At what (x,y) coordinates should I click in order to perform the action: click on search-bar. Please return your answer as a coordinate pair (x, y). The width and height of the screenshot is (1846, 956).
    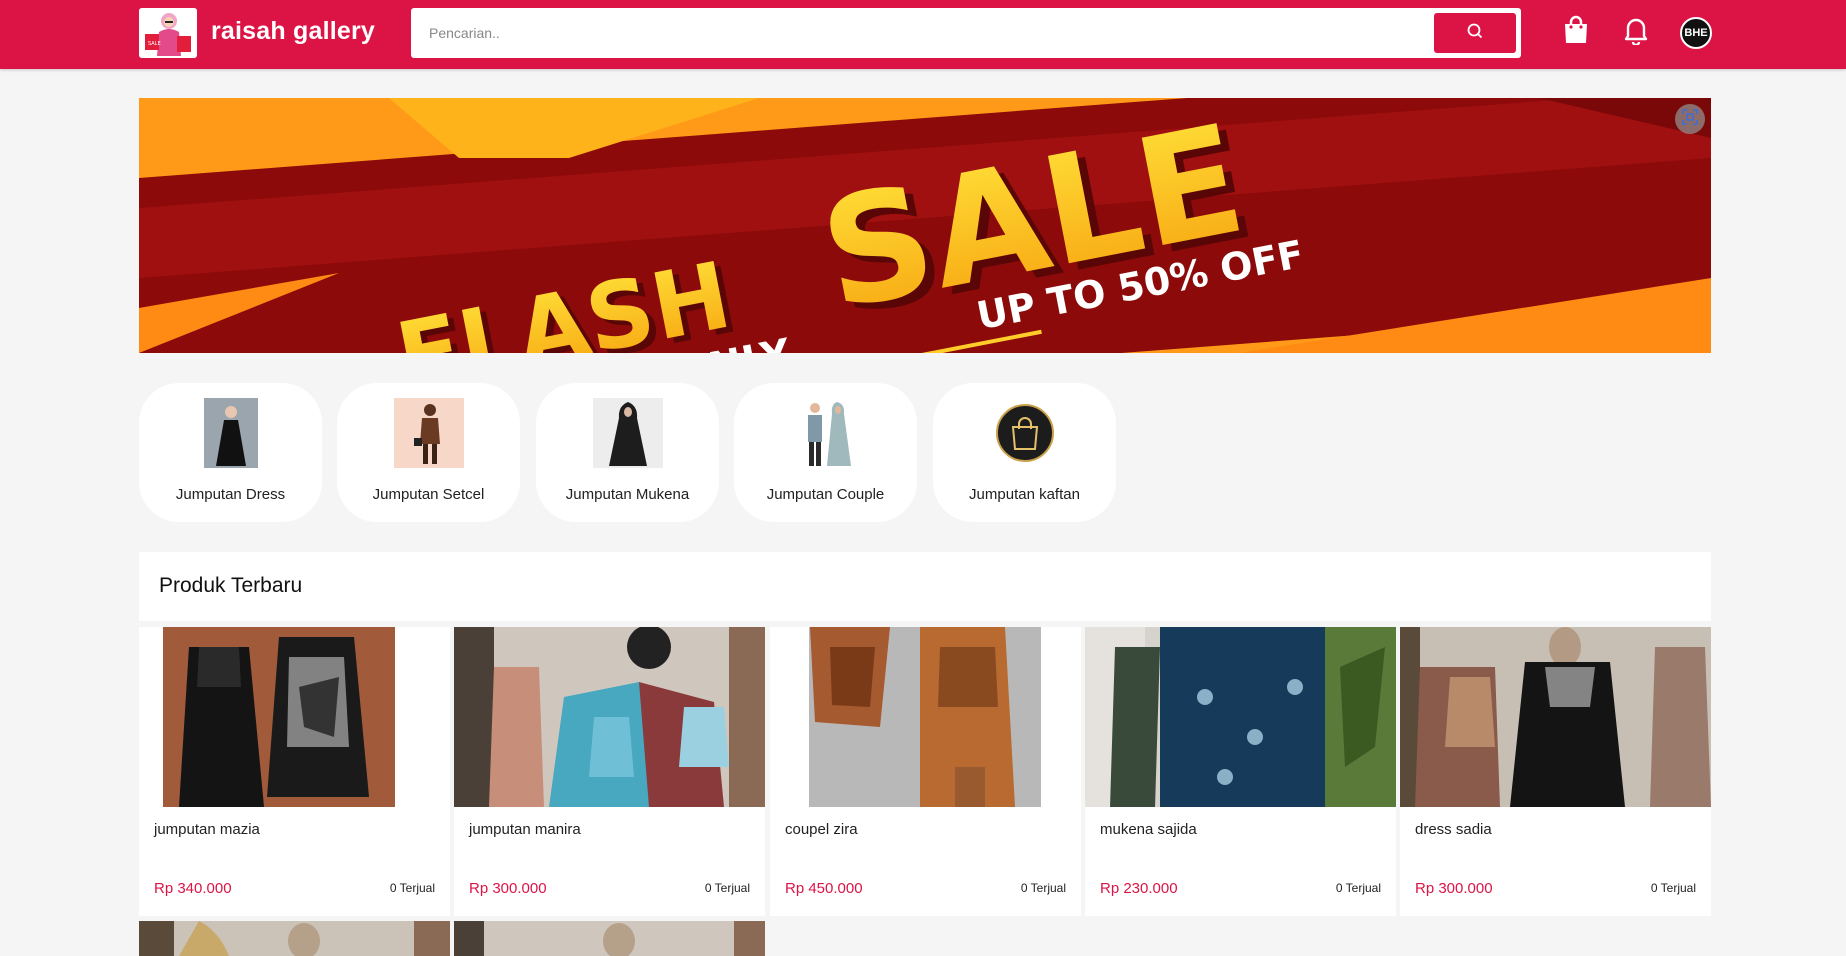
    Looking at the image, I should click on (966, 33).